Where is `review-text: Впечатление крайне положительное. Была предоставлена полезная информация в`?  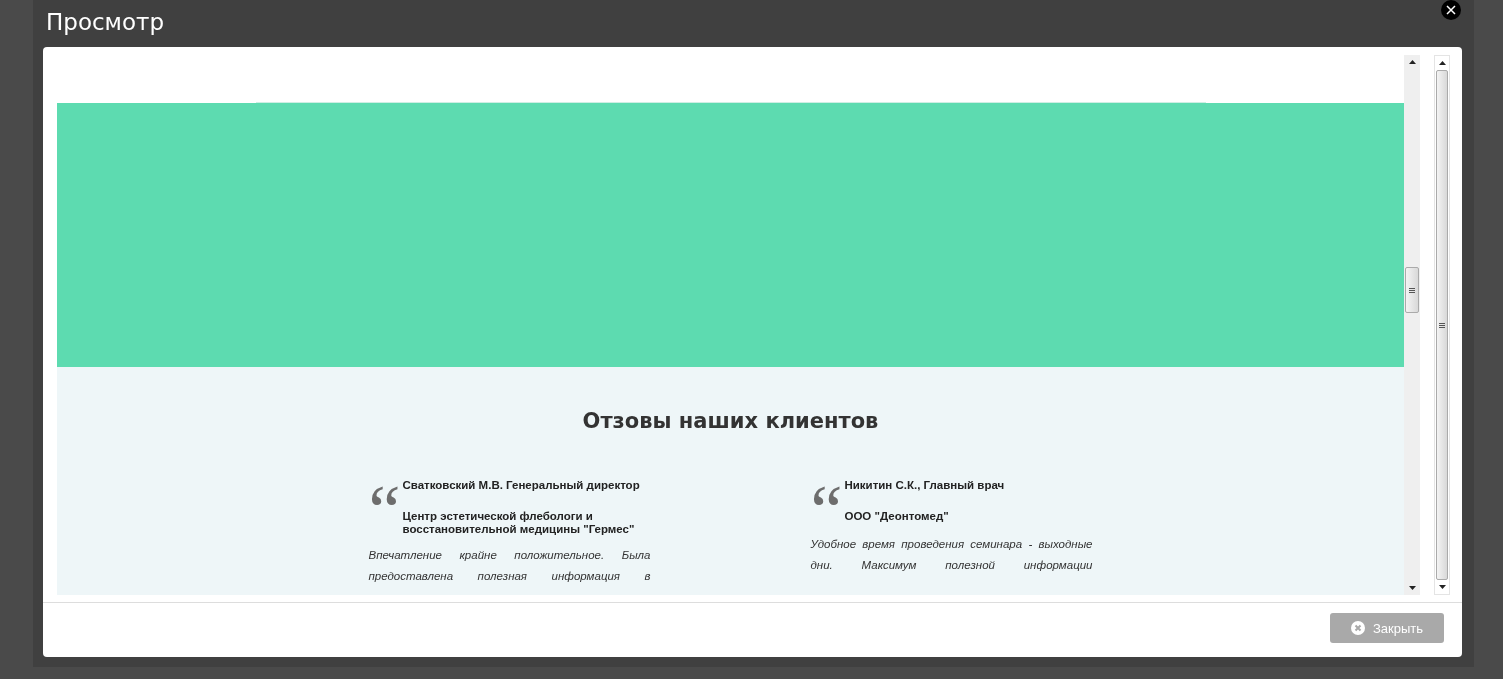 review-text: Впечатление крайне положительное. Была предоставлена полезная информация в is located at coordinates (509, 566).